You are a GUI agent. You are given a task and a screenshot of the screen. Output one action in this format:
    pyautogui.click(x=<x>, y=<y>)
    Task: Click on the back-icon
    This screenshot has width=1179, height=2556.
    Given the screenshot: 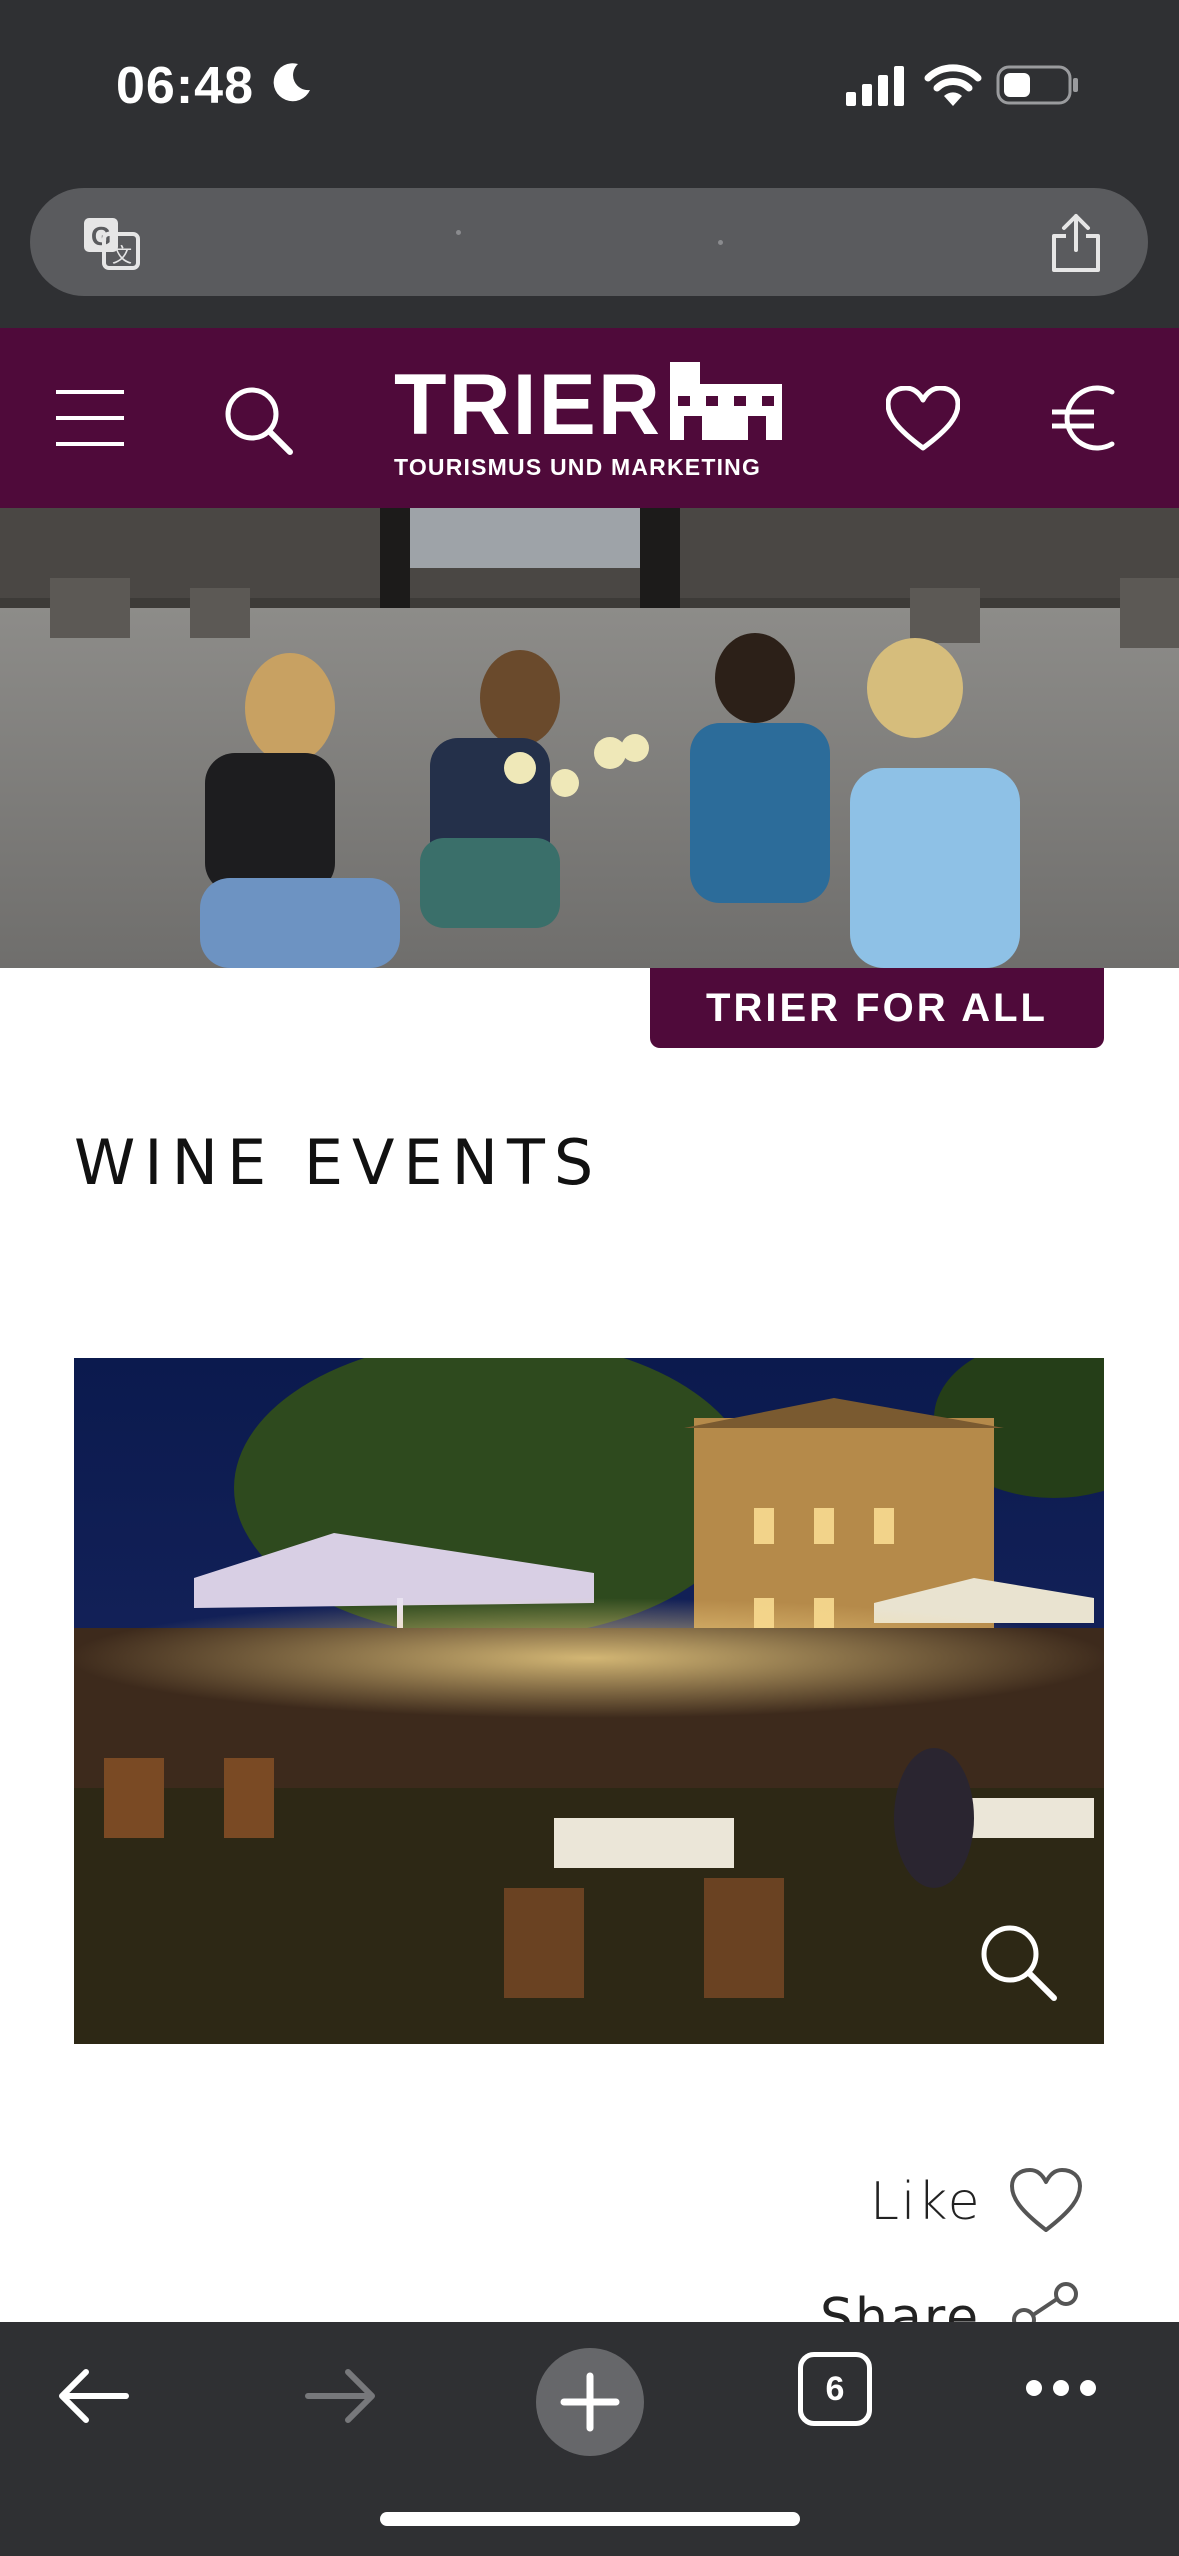 What is the action you would take?
    pyautogui.click(x=94, y=2396)
    